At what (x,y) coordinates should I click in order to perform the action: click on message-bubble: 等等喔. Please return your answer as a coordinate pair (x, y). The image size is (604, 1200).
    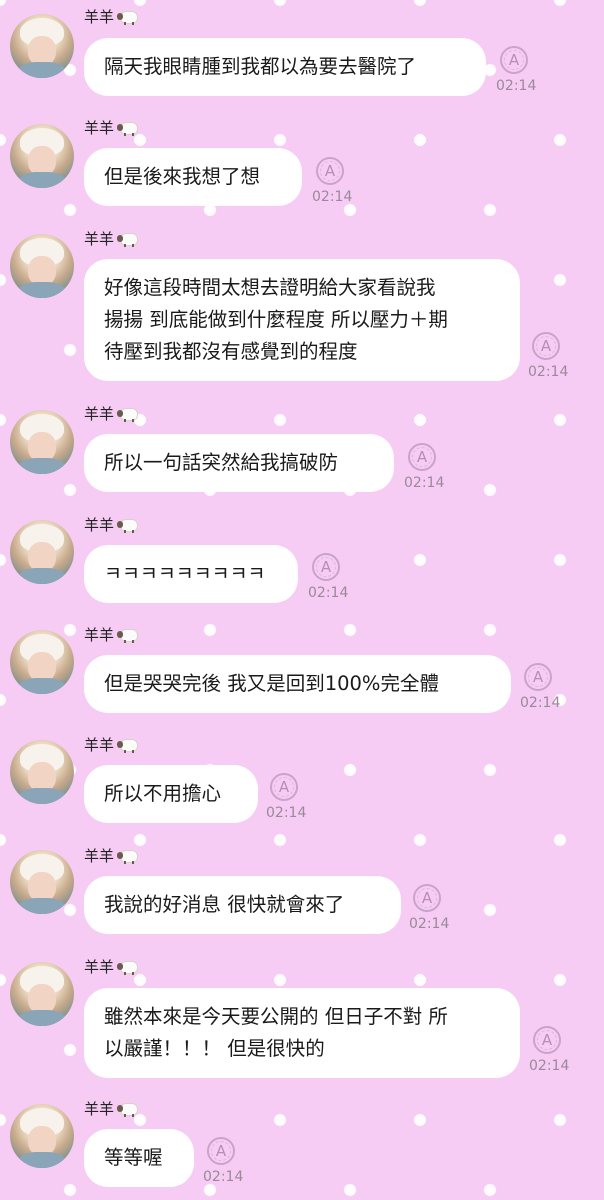
    Looking at the image, I should click on (139, 1158).